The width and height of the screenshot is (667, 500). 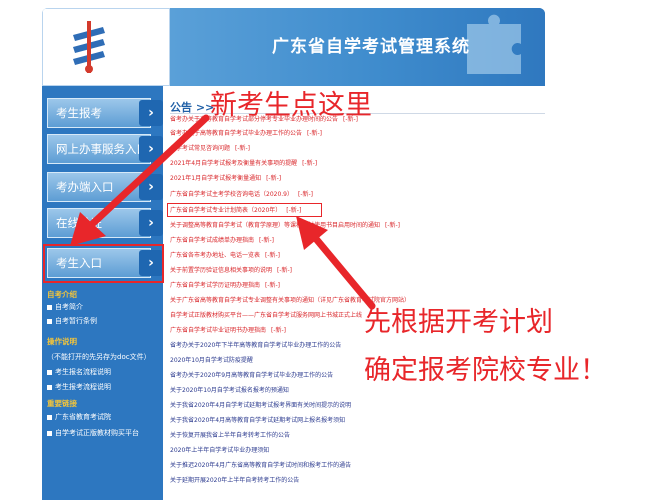 I want to click on list-item: 广东省各市考办地址、电话一览表 [-新-], so click(x=225, y=256).